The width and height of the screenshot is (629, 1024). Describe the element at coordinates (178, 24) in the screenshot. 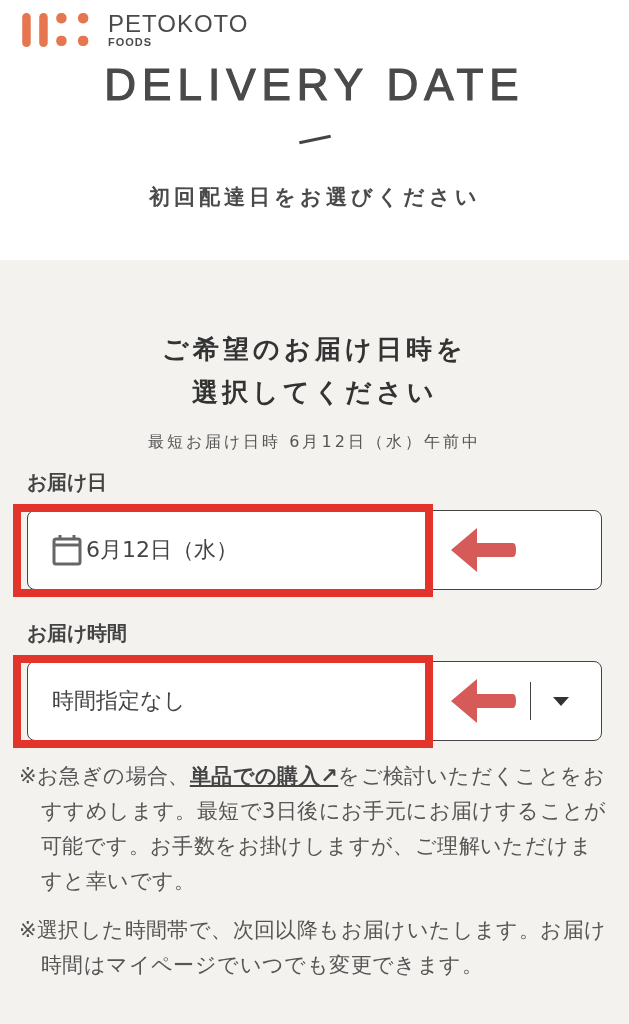

I see `brand-name: PETOKOTO` at that location.